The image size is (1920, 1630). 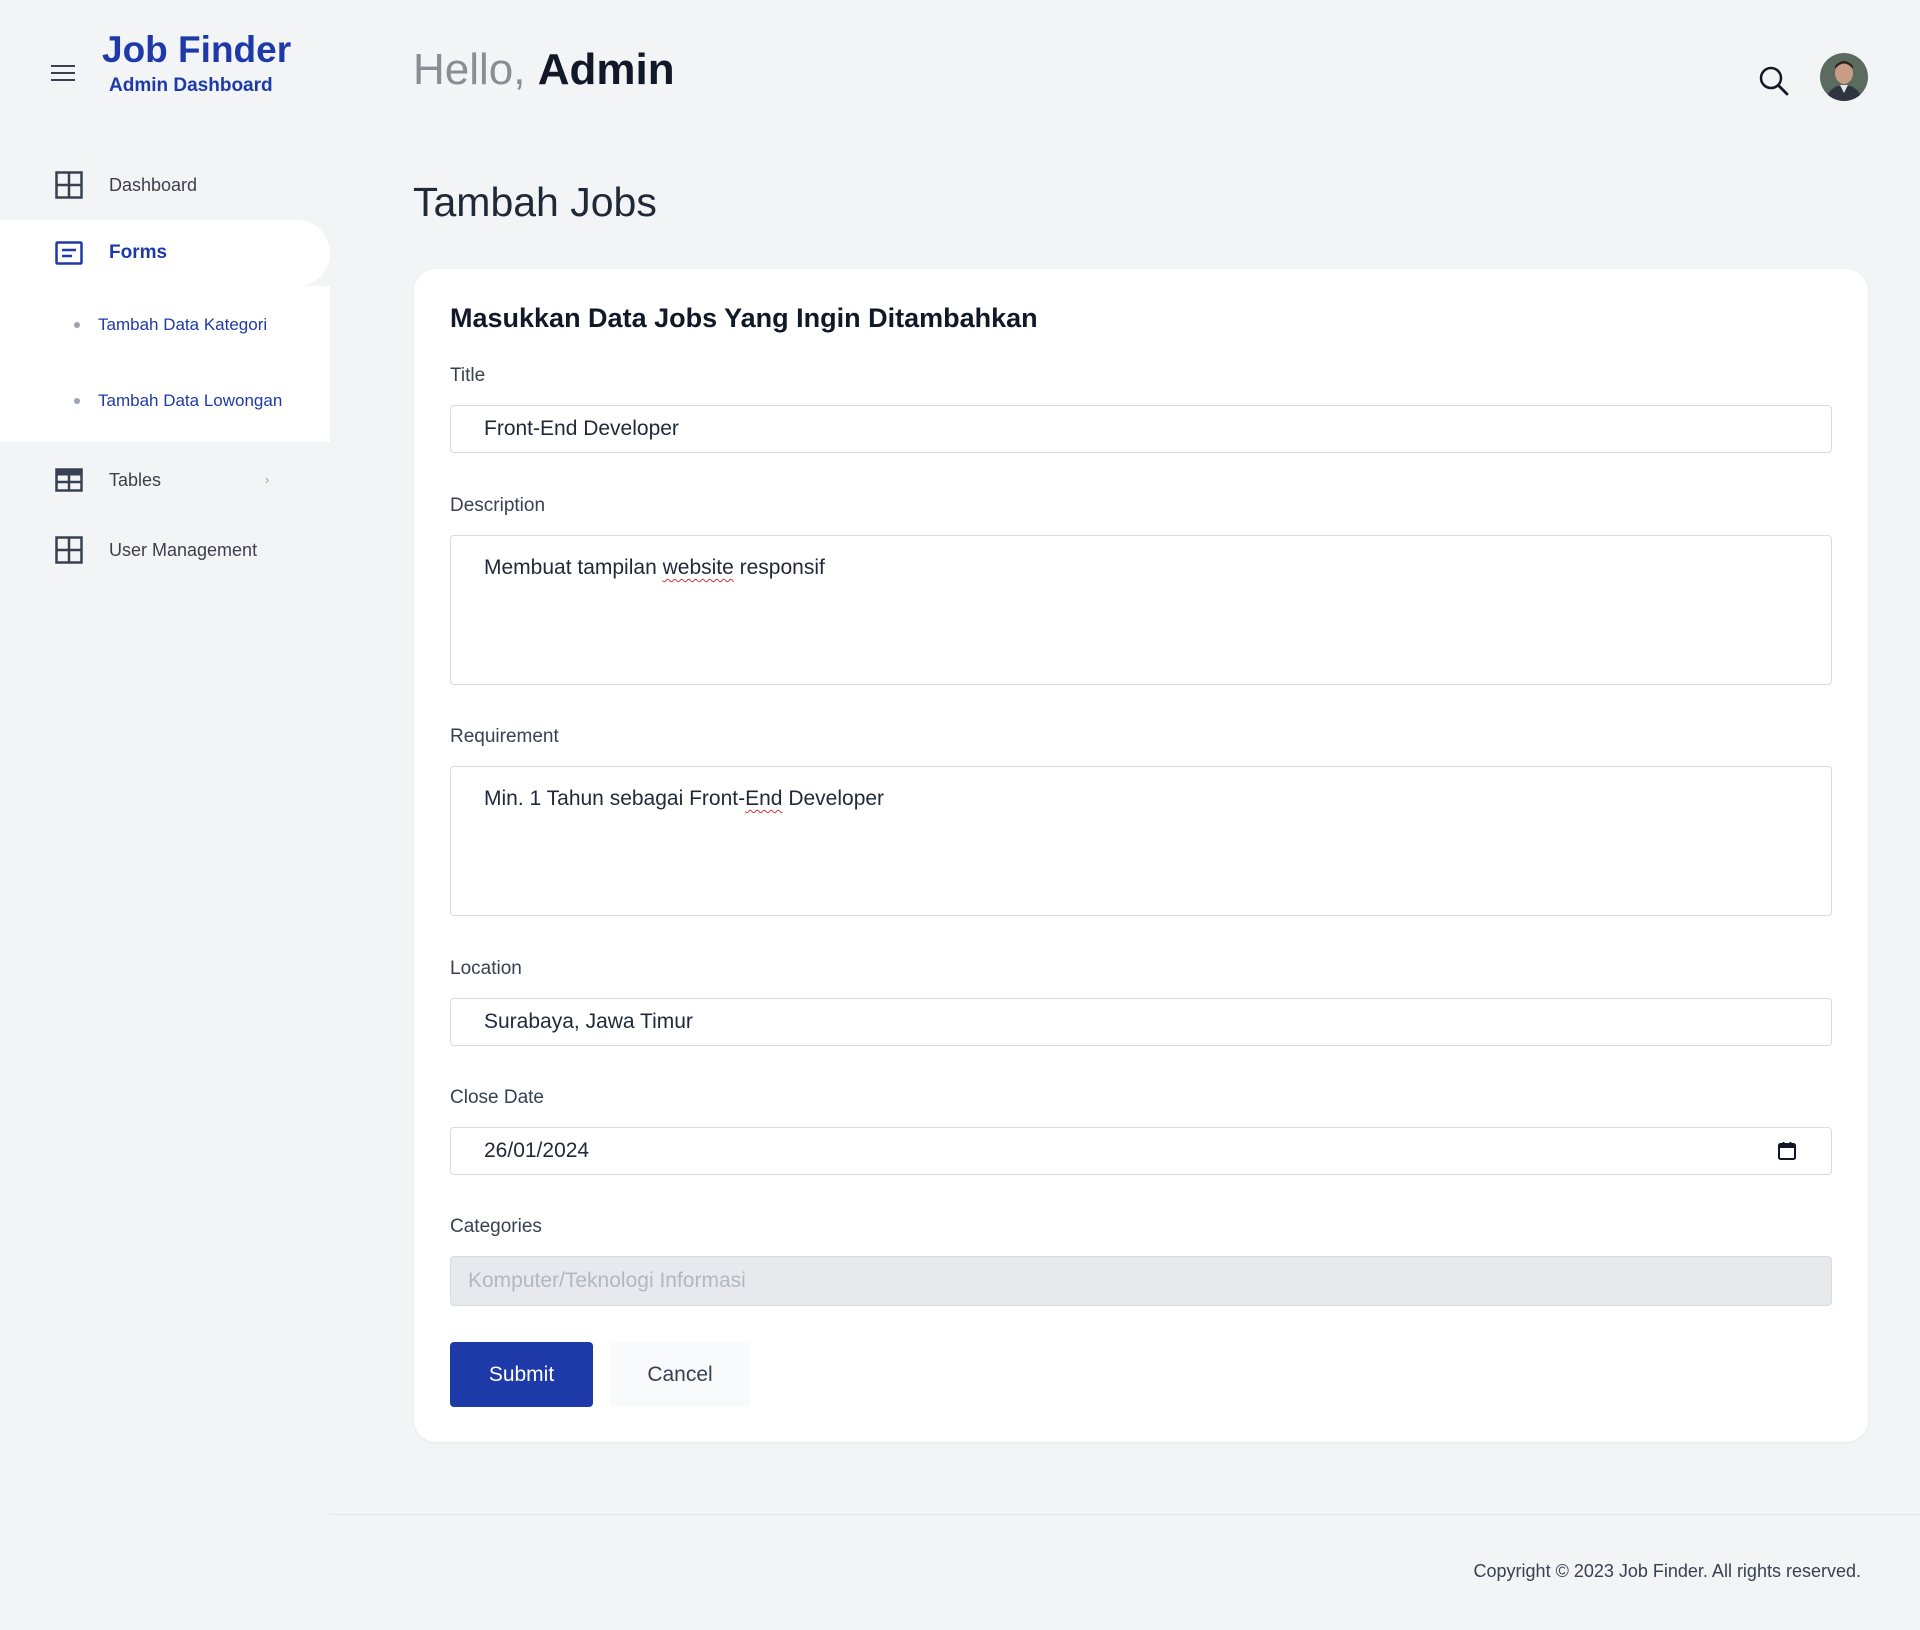 What do you see at coordinates (469, 69) in the screenshot?
I see `greeting-hello: Hello,` at bounding box center [469, 69].